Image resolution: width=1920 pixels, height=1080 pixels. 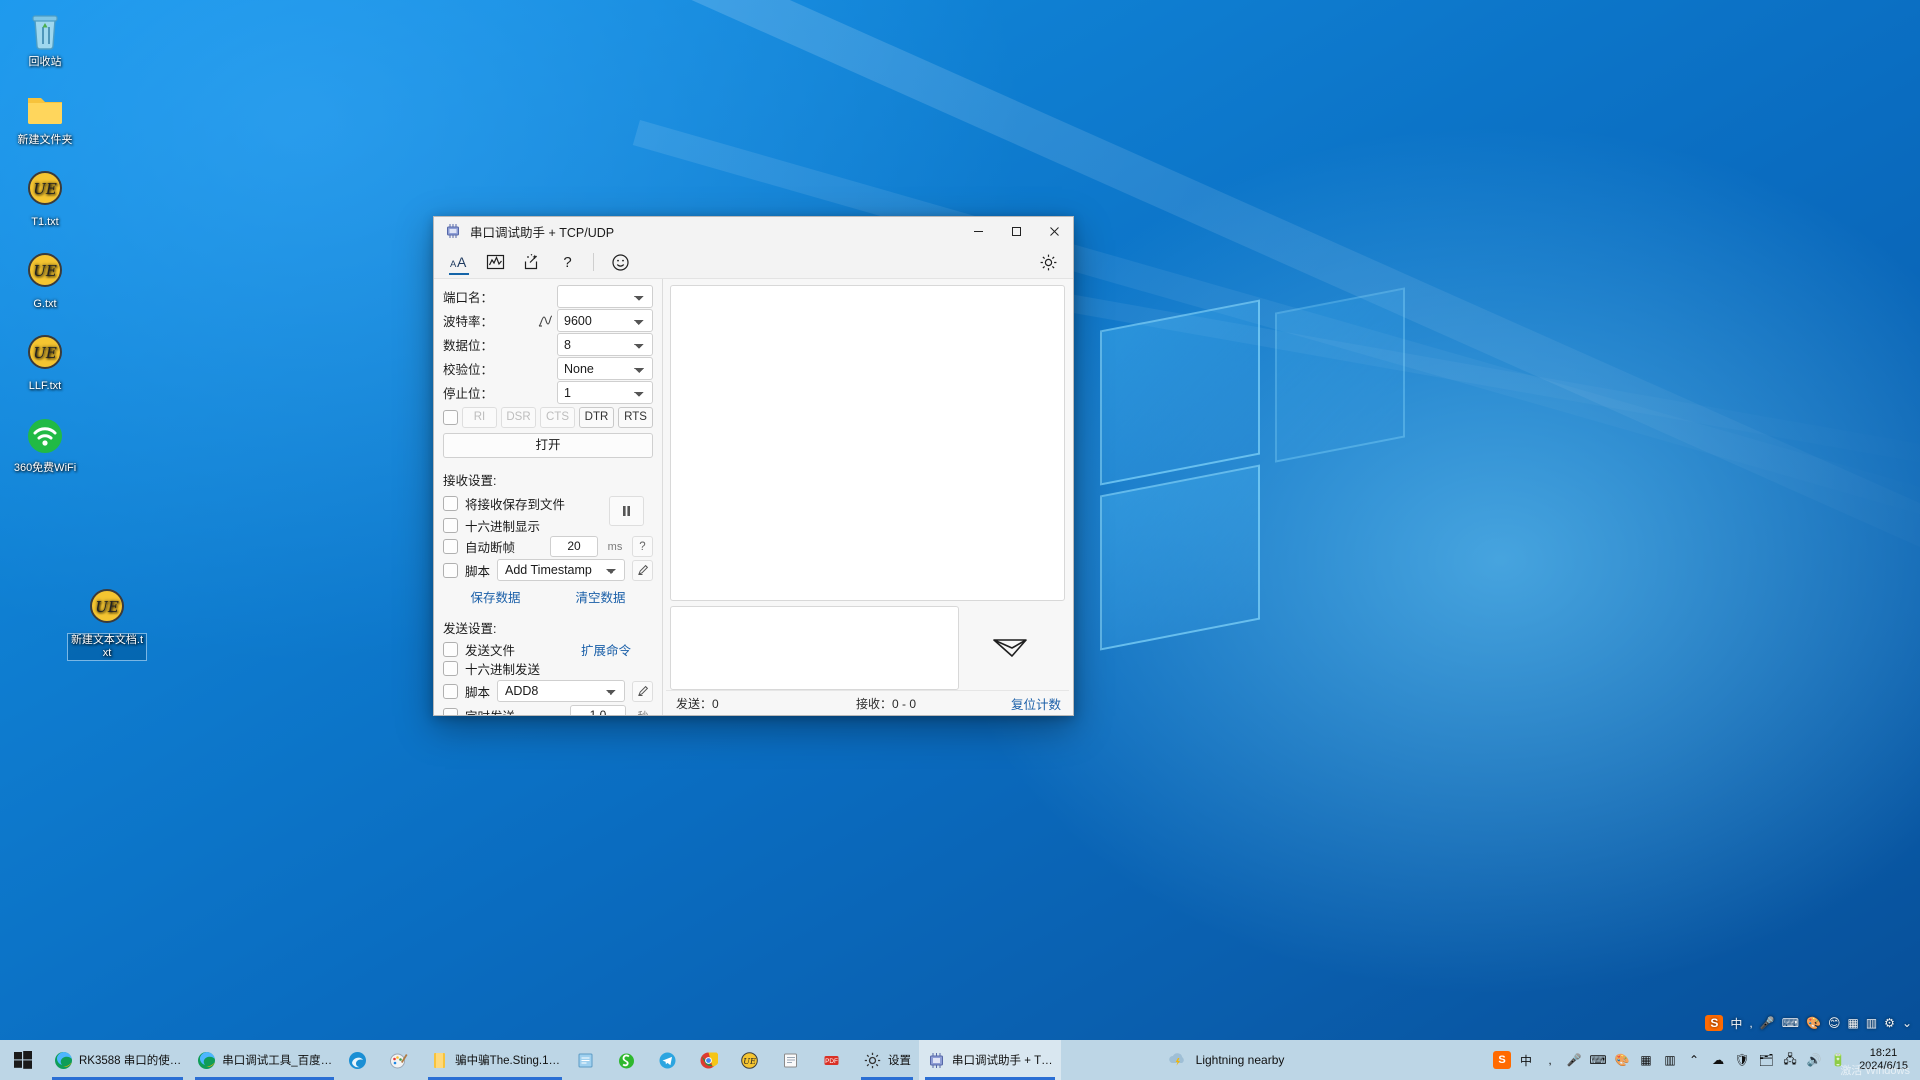 What do you see at coordinates (605, 344) in the screenshot?
I see `data-bits-select: 8` at bounding box center [605, 344].